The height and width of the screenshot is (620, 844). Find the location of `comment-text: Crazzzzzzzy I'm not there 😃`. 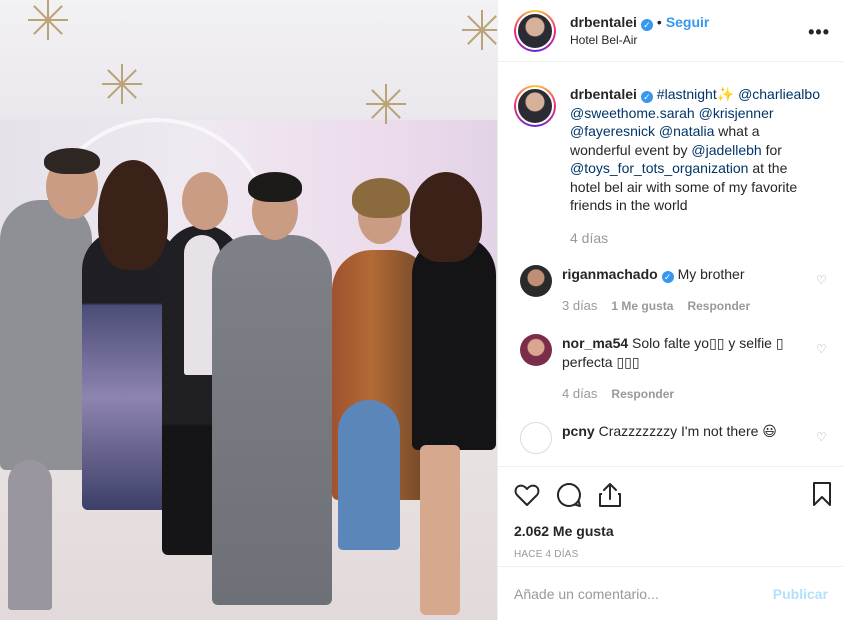

comment-text: Crazzzzzzzy I'm not there 😃 is located at coordinates (687, 431).